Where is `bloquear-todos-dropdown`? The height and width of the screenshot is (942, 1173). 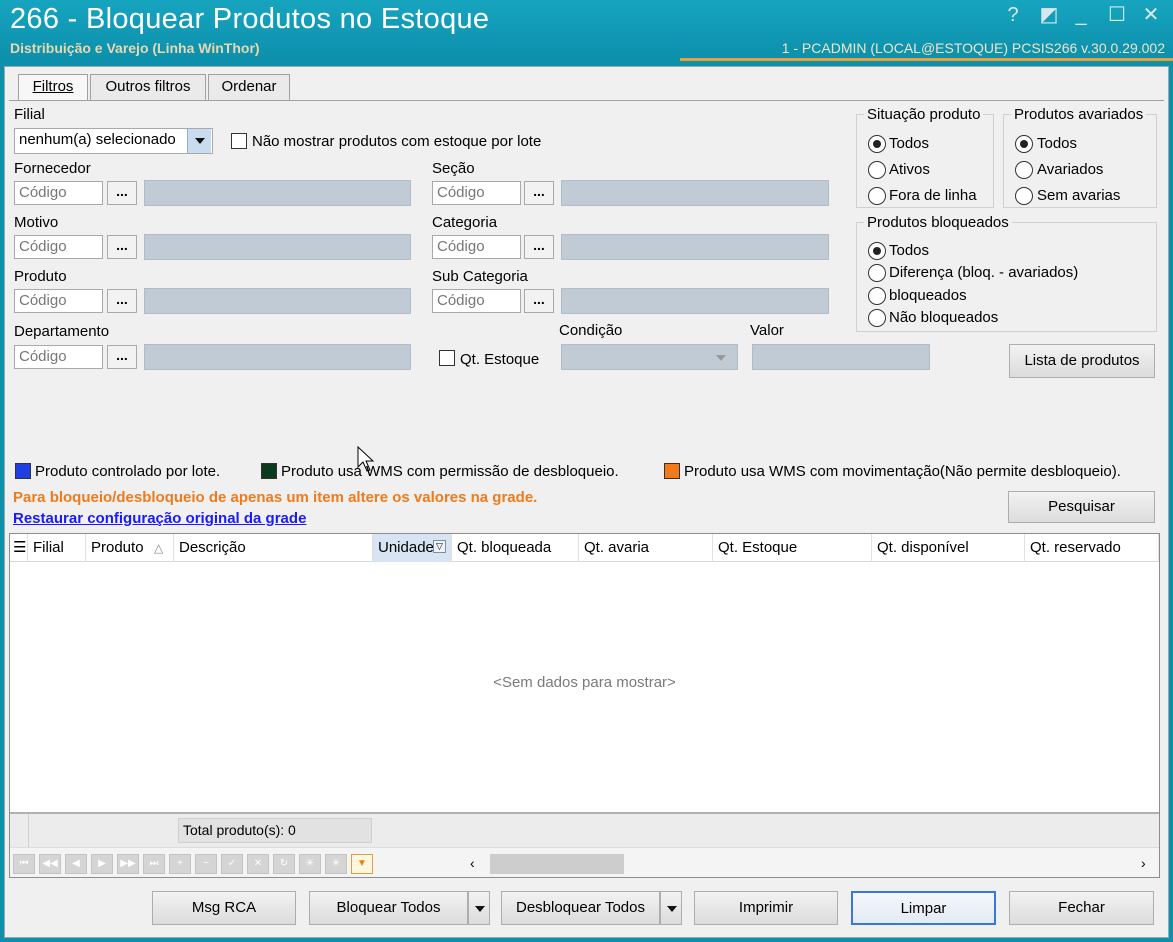
bloquear-todos-dropdown is located at coordinates (479, 908).